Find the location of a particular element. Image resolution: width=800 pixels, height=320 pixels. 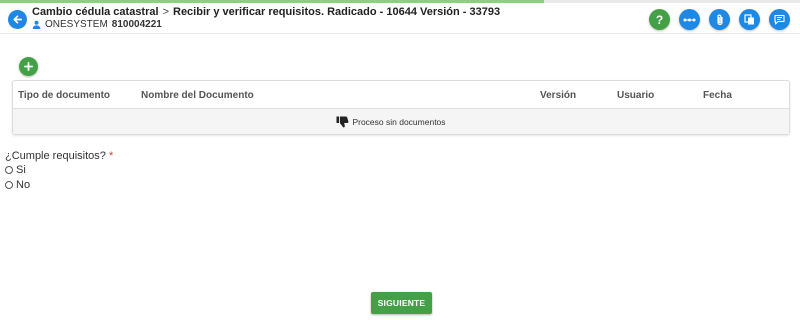

user-icon is located at coordinates (36, 24).